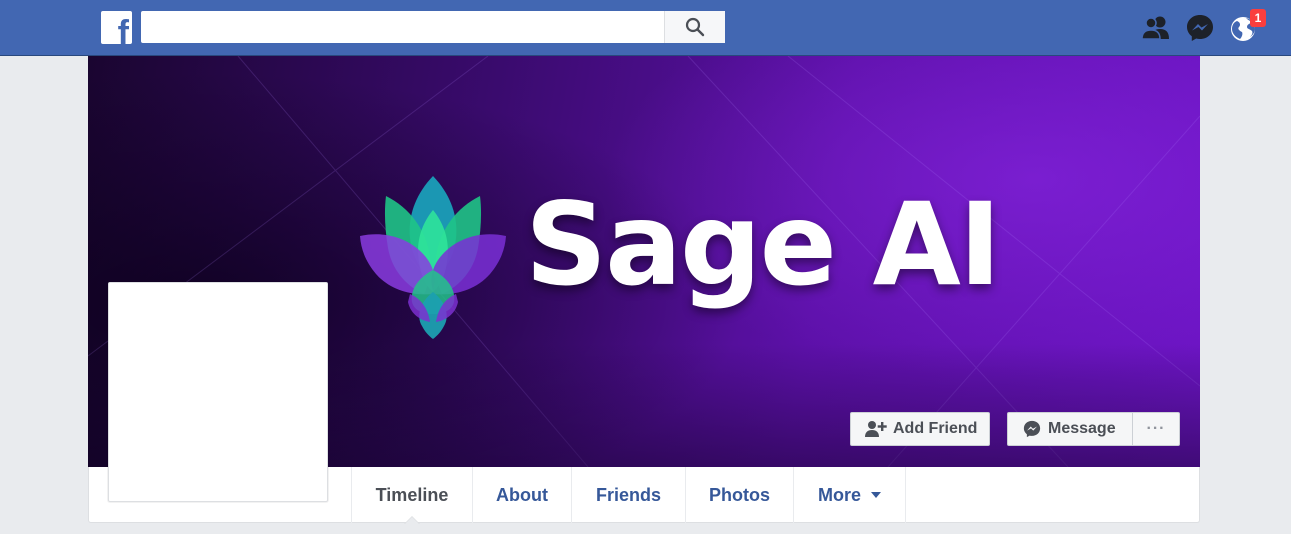  I want to click on tab-friends: Friends, so click(629, 495).